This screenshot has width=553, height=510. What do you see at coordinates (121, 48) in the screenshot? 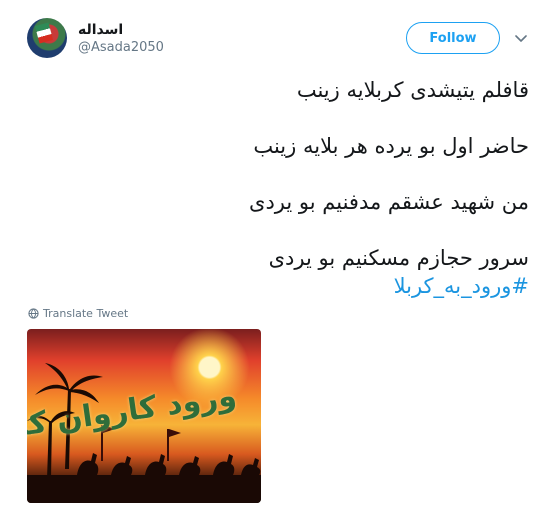
I see `author-handle: @Asada2050` at bounding box center [121, 48].